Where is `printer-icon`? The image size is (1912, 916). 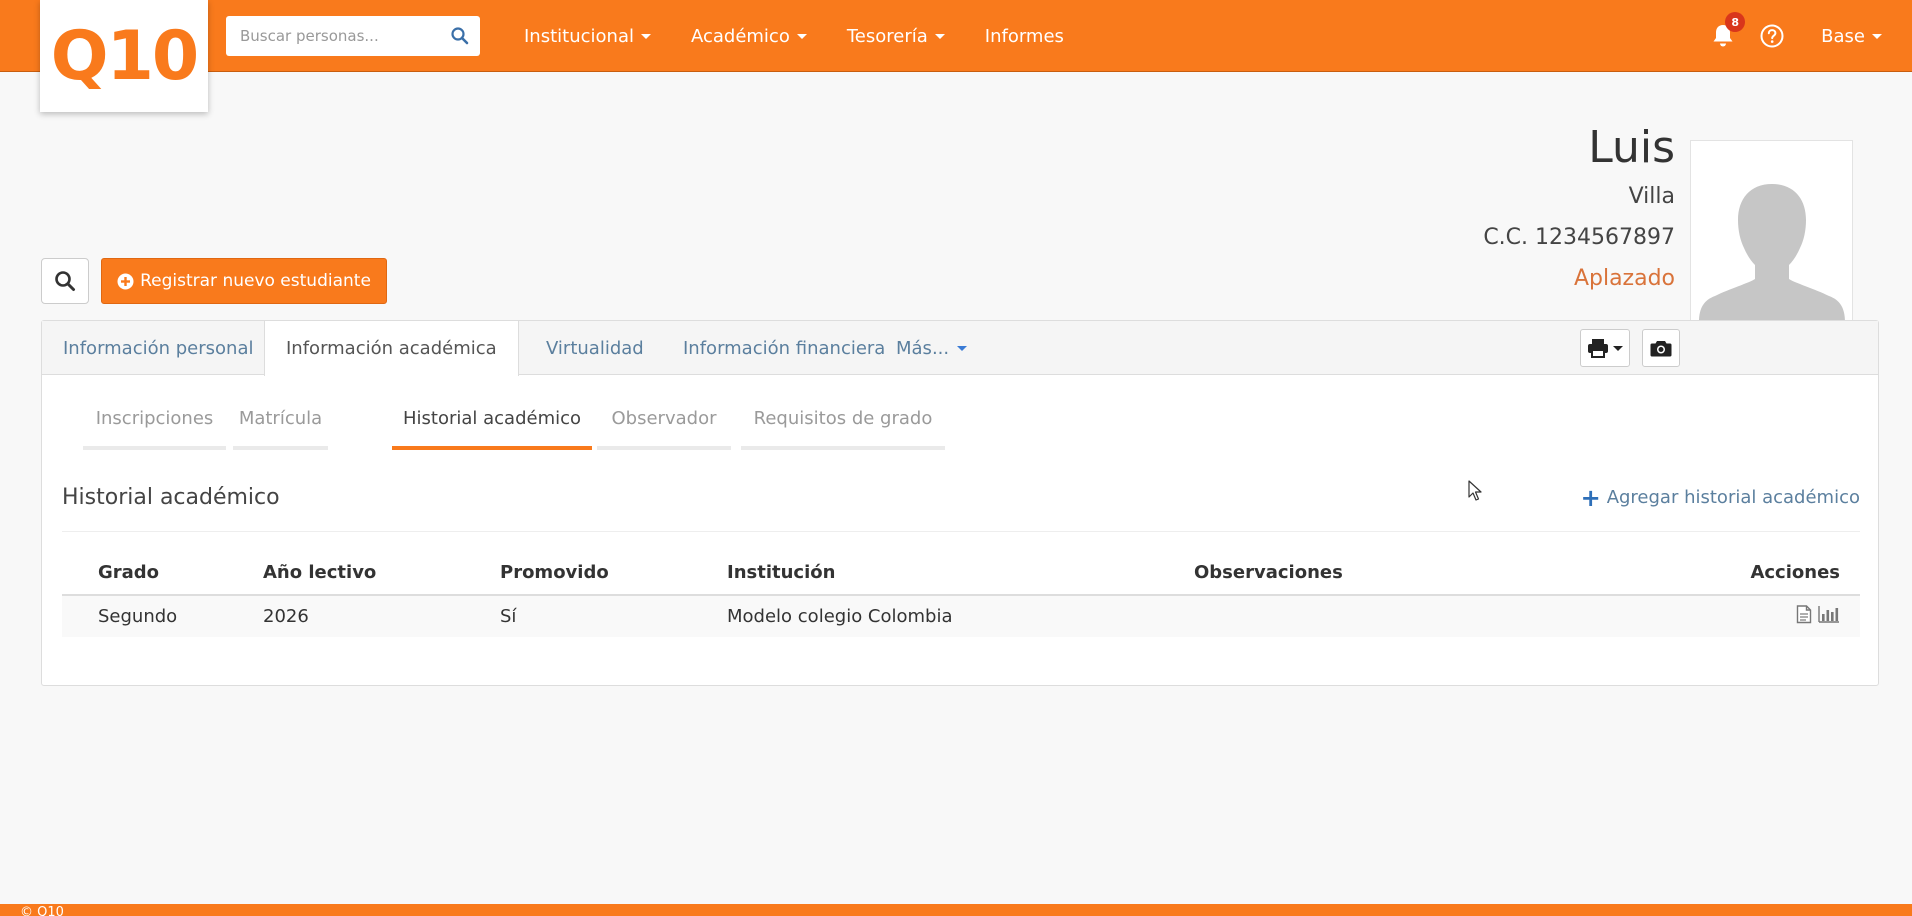 printer-icon is located at coordinates (1598, 348).